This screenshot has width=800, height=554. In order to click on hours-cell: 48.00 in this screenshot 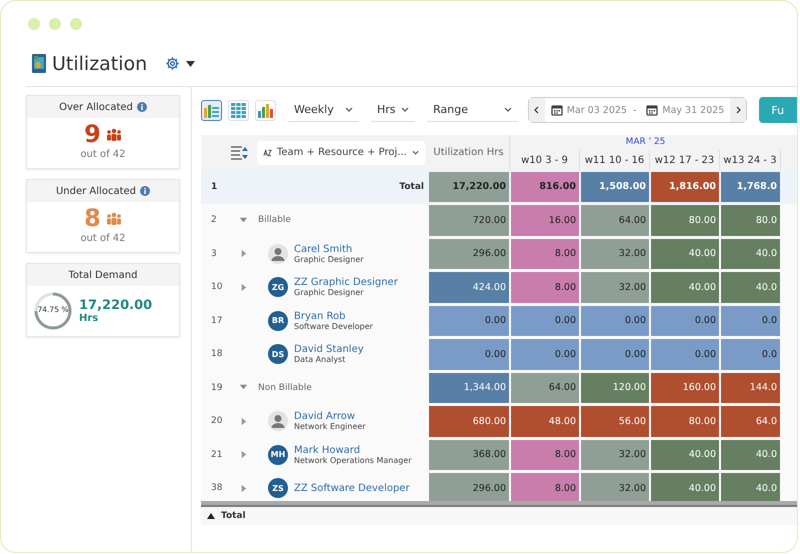, I will do `click(545, 421)`.